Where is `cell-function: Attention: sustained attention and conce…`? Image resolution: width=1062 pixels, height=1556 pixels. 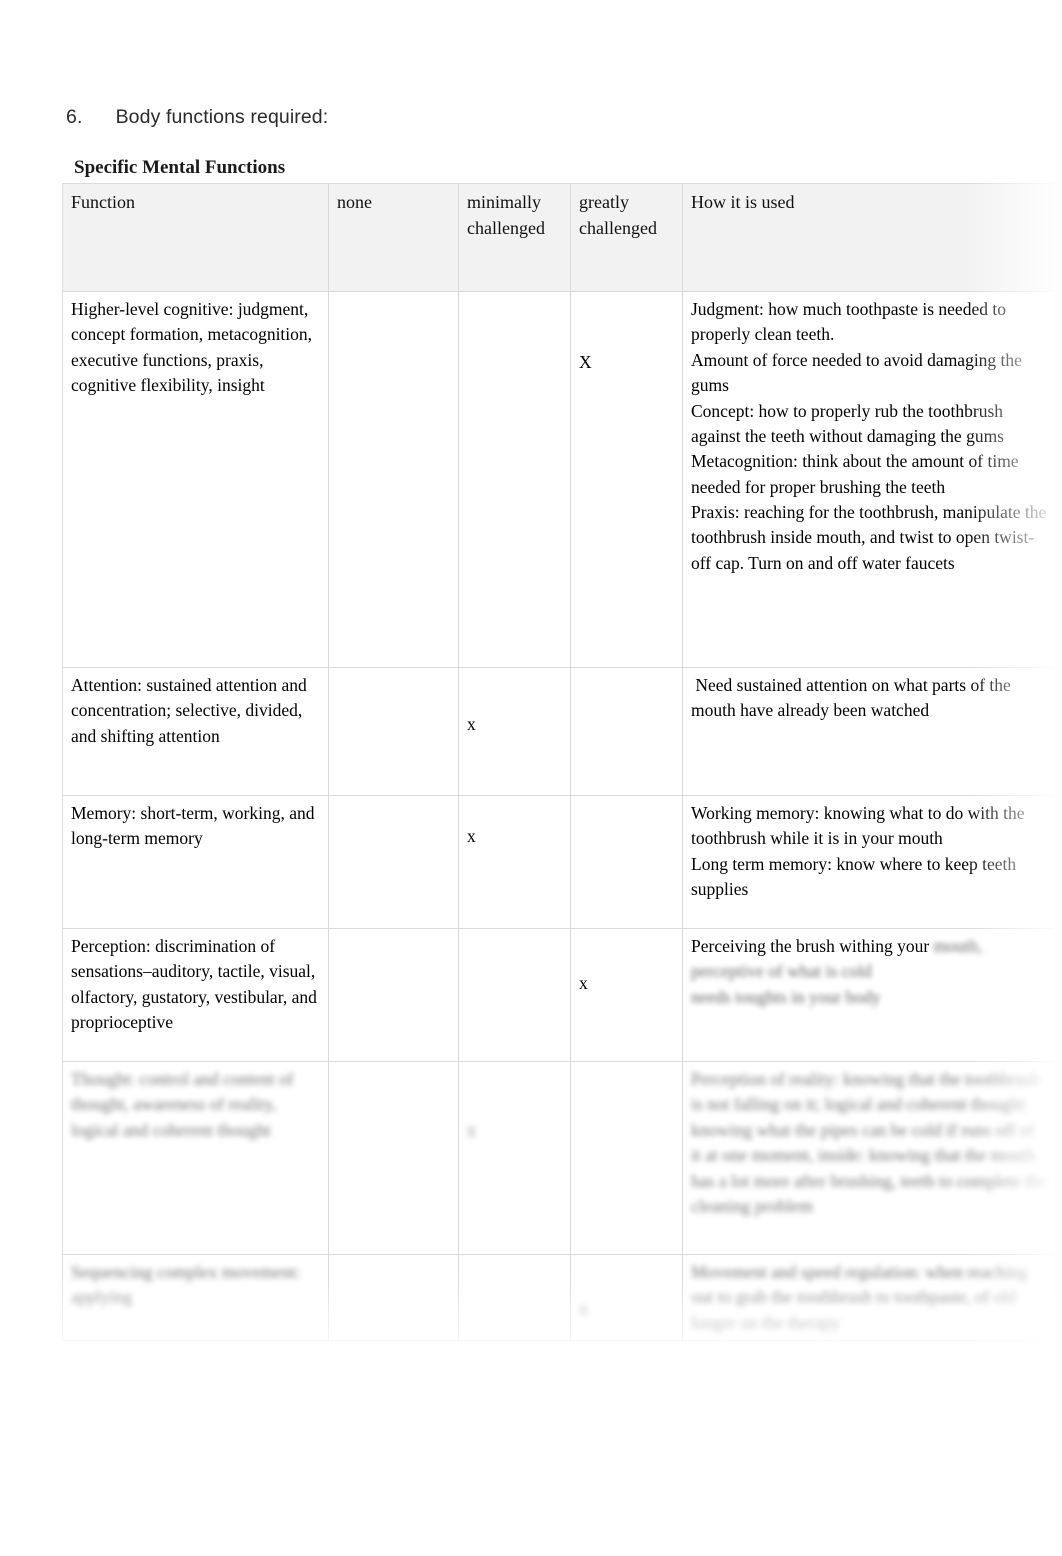
cell-function: Attention: sustained attention and conce… is located at coordinates (195, 731).